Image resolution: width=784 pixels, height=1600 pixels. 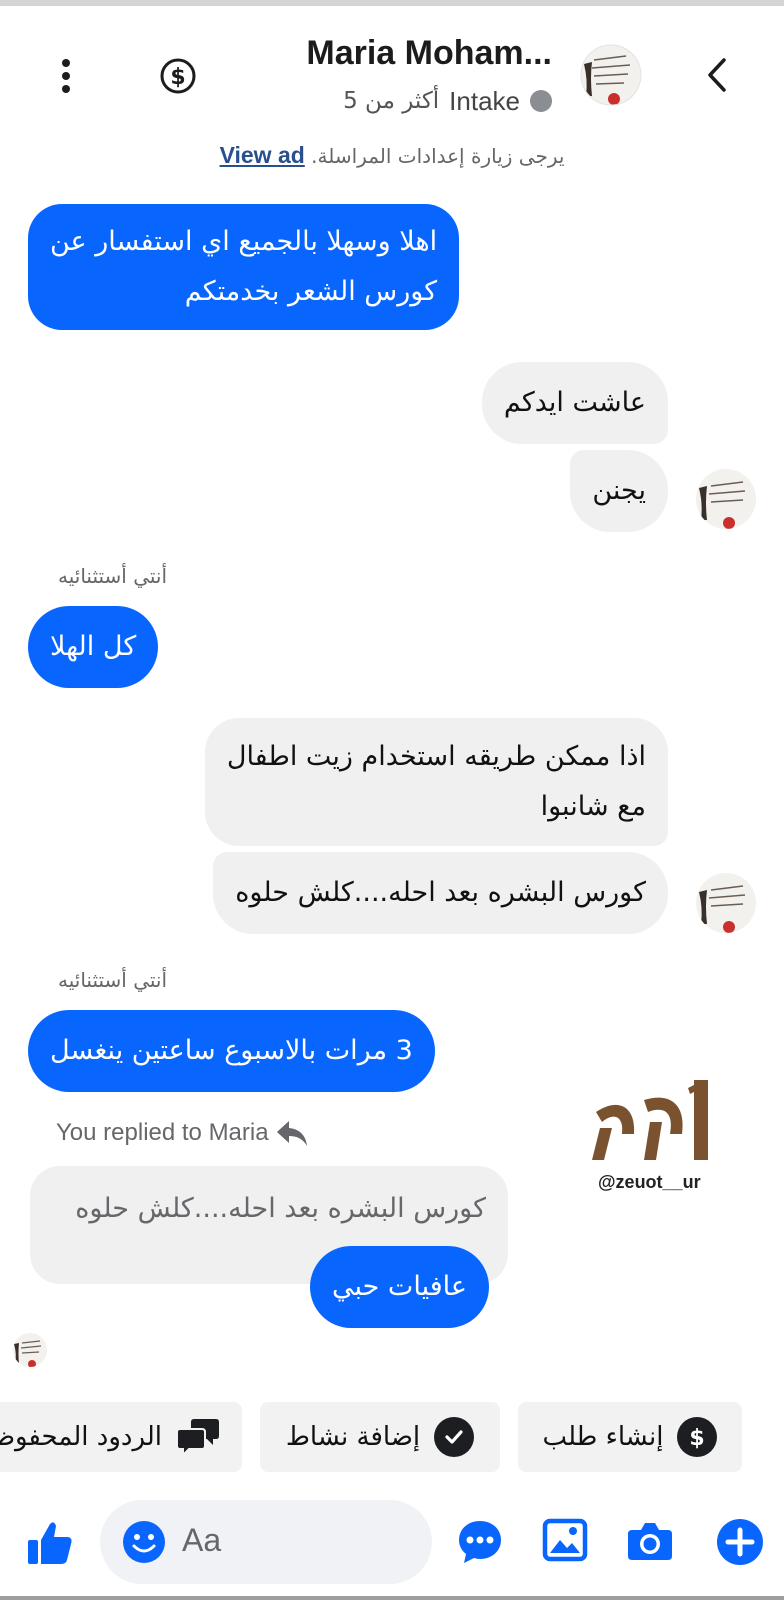 I want to click on view-ad-link: View ad, so click(x=262, y=155).